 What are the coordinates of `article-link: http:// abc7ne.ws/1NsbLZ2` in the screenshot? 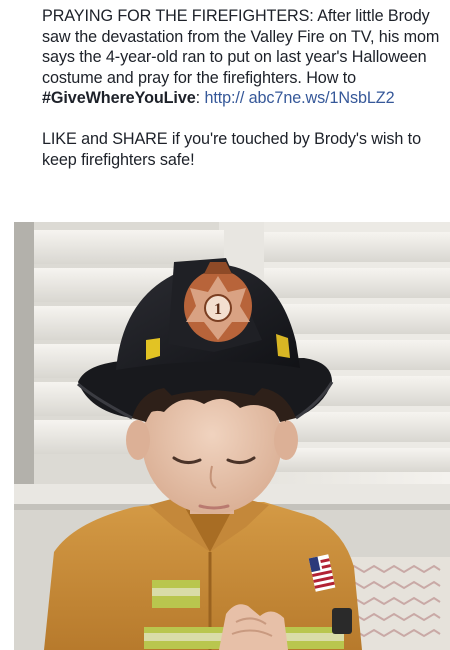 It's located at (299, 98).